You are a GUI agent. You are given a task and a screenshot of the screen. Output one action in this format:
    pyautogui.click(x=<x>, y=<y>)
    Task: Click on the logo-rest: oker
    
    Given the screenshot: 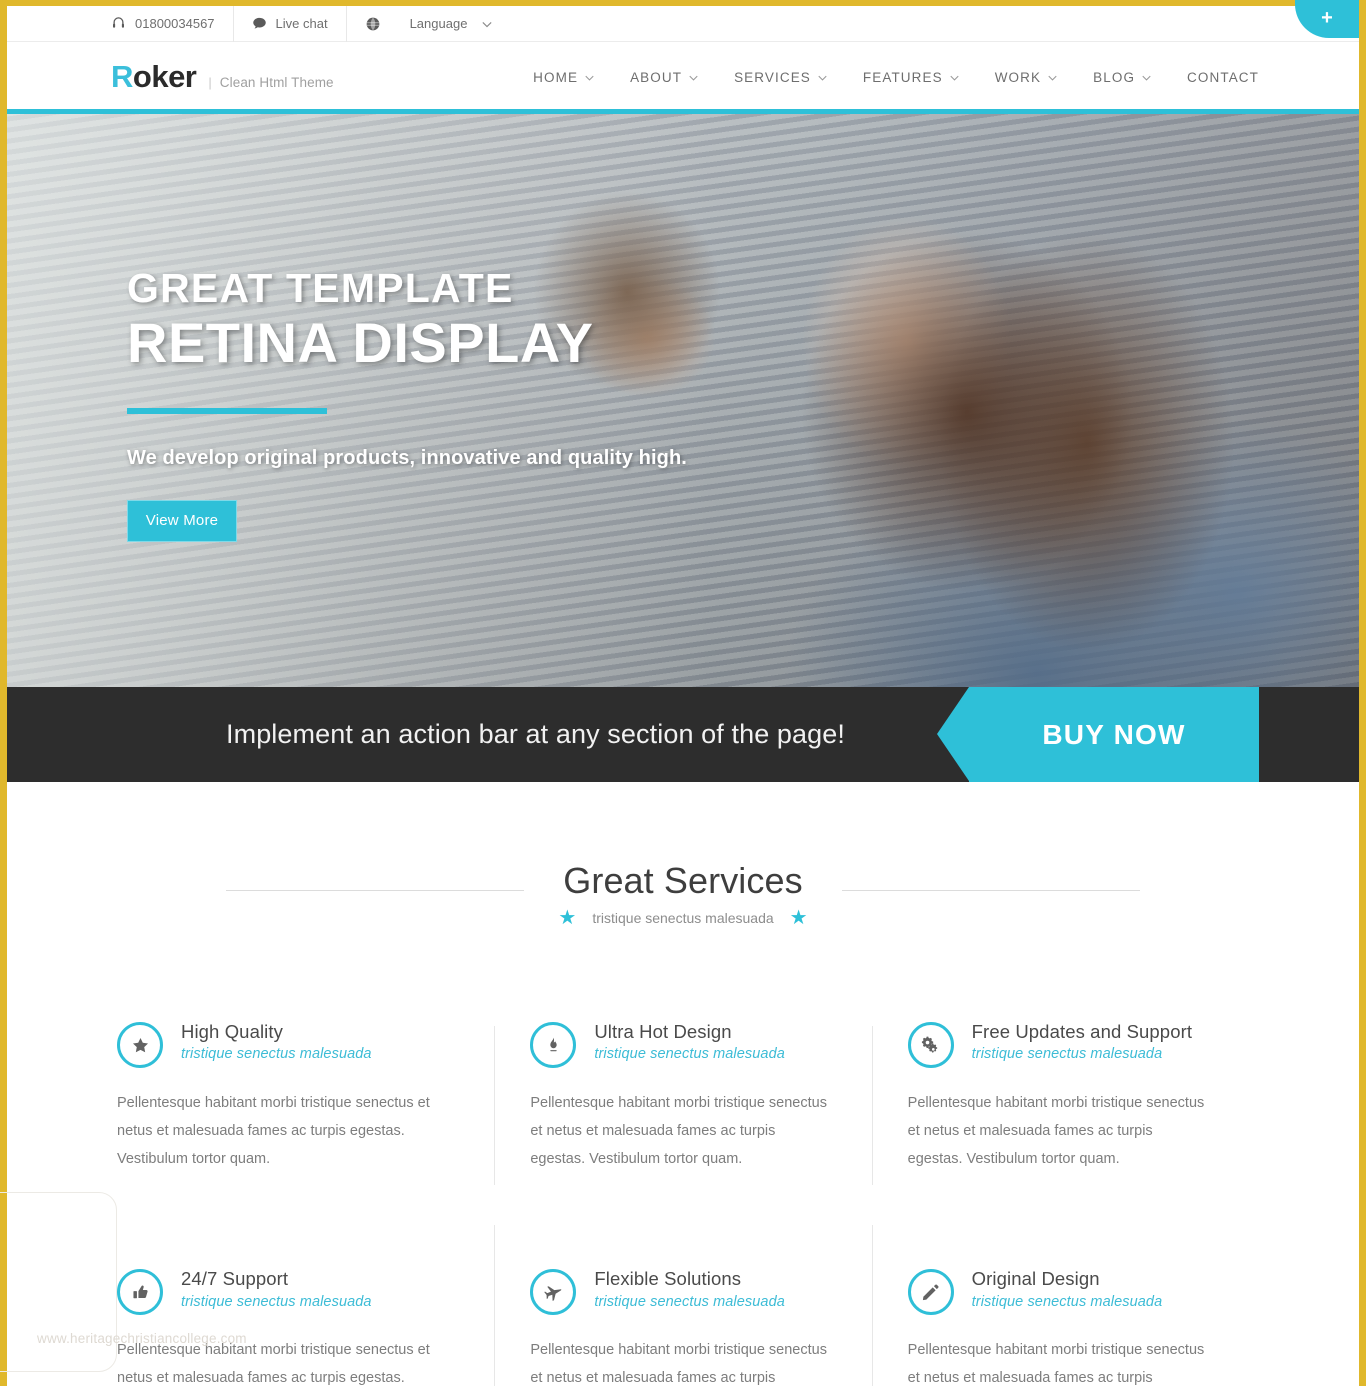 What is the action you would take?
    pyautogui.click(x=164, y=76)
    